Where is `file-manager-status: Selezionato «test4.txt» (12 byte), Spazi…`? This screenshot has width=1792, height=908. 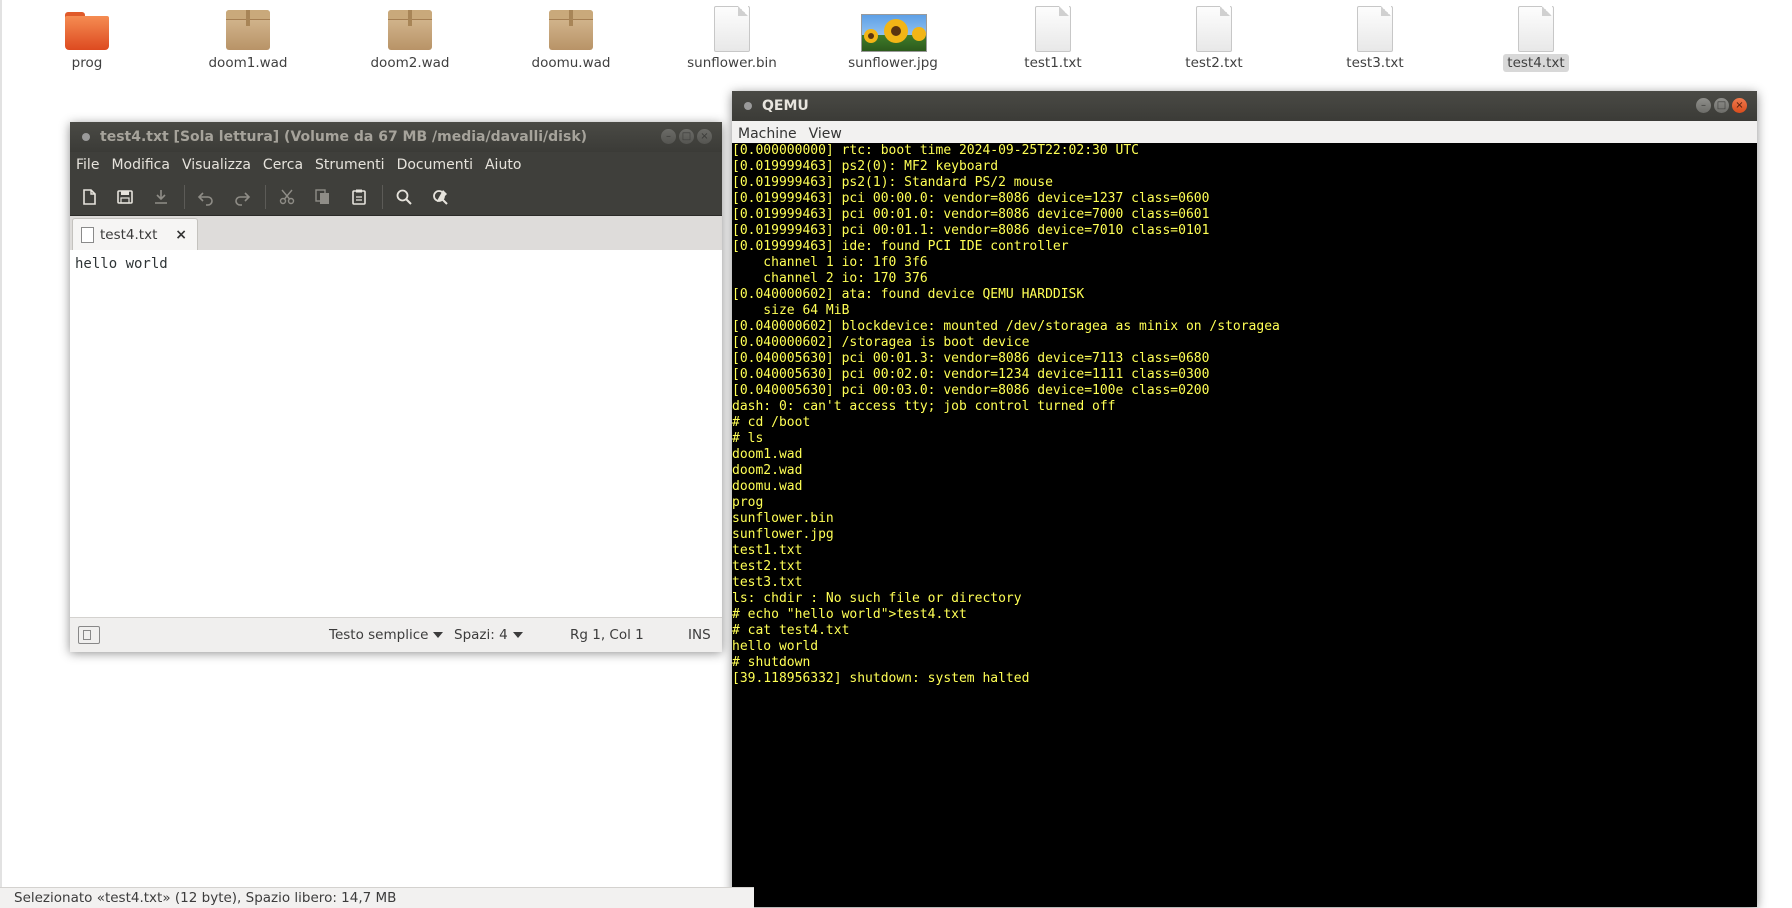 file-manager-status: Selezionato «test4.txt» (12 byte), Spazi… is located at coordinates (377, 897).